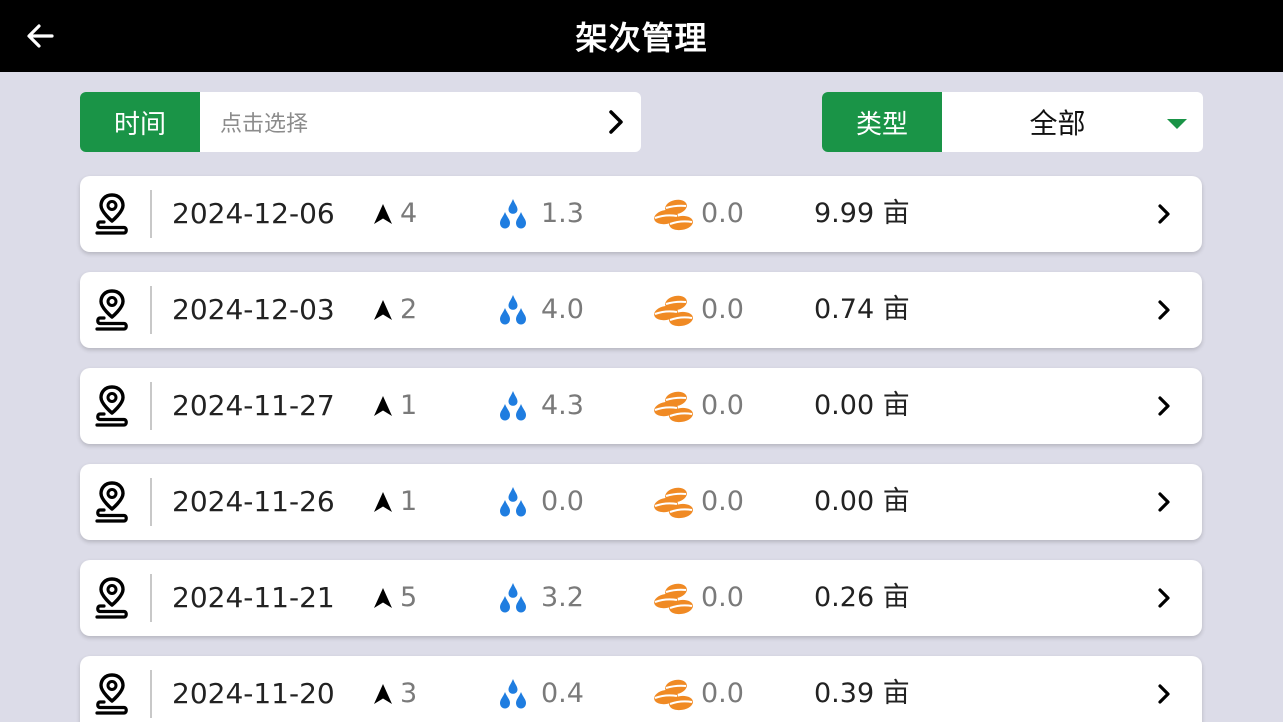  What do you see at coordinates (641, 310) in the screenshot?
I see `flight-record-card: 2024-12-03 2 4.0 0.0 0.74 亩` at bounding box center [641, 310].